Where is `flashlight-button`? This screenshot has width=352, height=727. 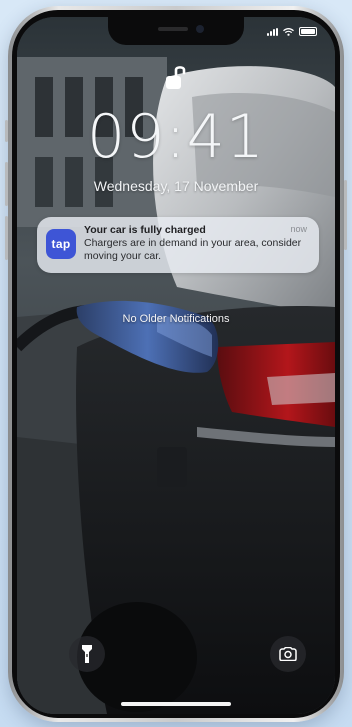 flashlight-button is located at coordinates (87, 654).